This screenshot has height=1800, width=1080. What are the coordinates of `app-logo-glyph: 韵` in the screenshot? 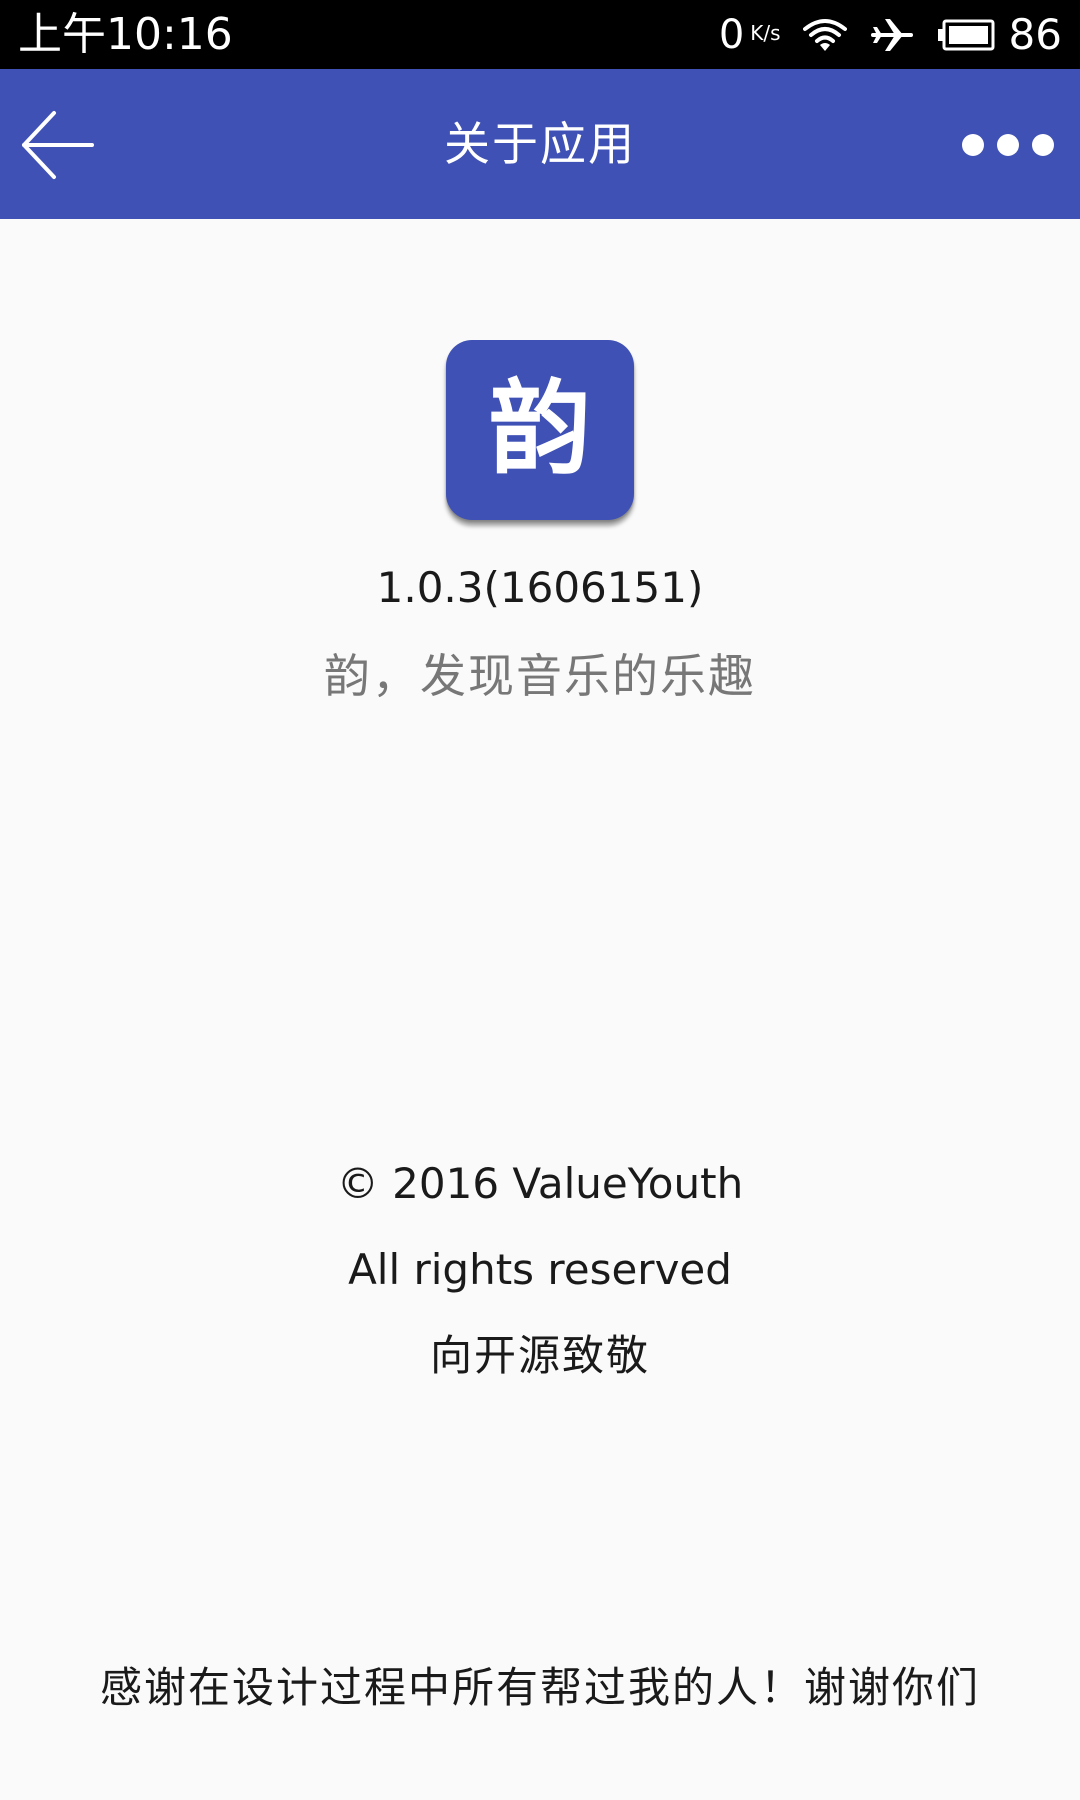 It's located at (540, 429).